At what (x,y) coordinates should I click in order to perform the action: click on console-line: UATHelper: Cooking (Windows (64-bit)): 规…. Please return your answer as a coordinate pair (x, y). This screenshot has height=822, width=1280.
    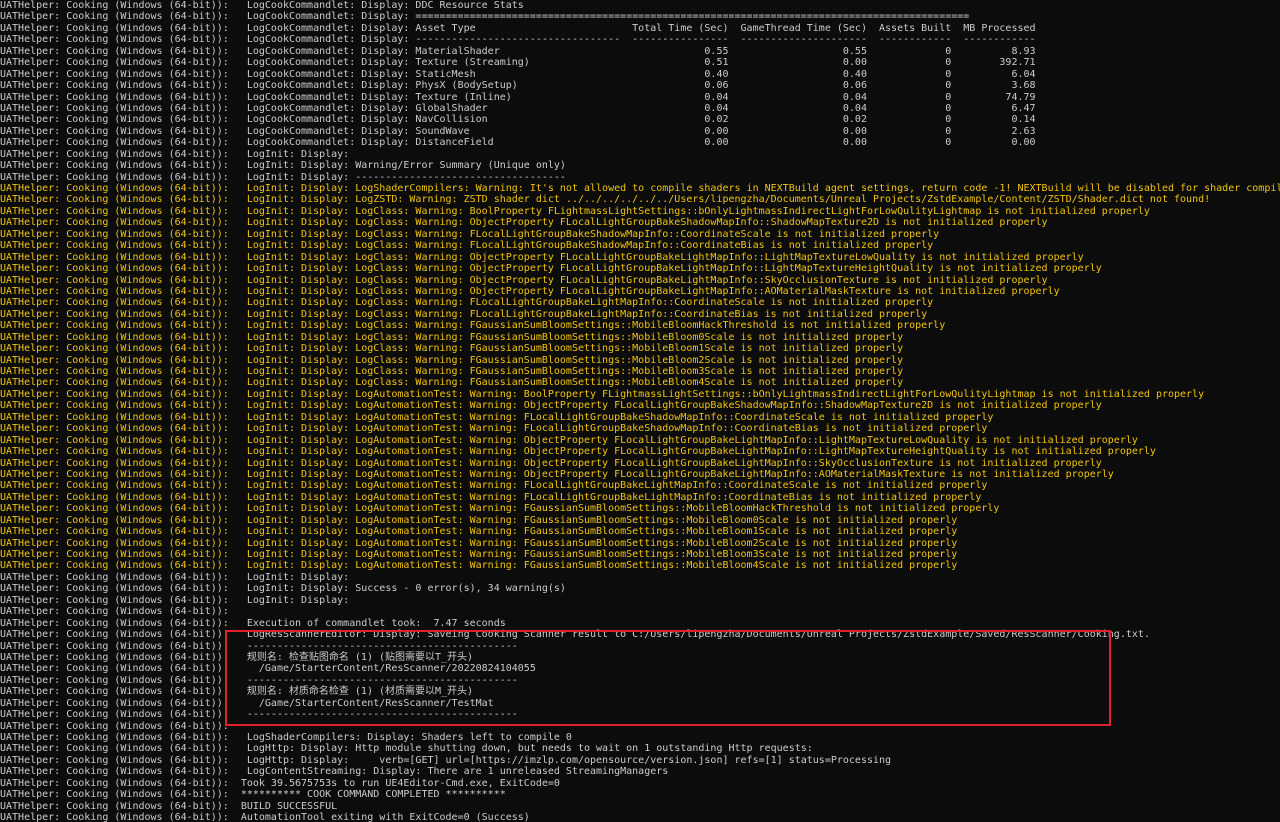
    Looking at the image, I should click on (640, 691).